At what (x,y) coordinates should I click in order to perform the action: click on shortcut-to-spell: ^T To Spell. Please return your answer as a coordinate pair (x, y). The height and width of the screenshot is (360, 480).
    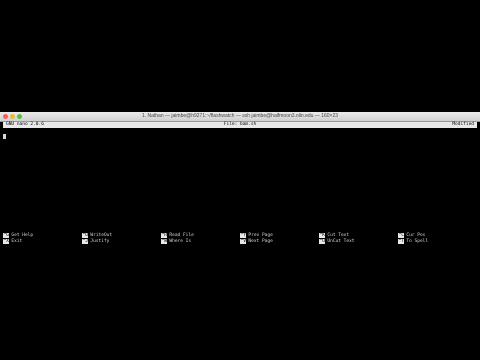
    Looking at the image, I should click on (413, 241).